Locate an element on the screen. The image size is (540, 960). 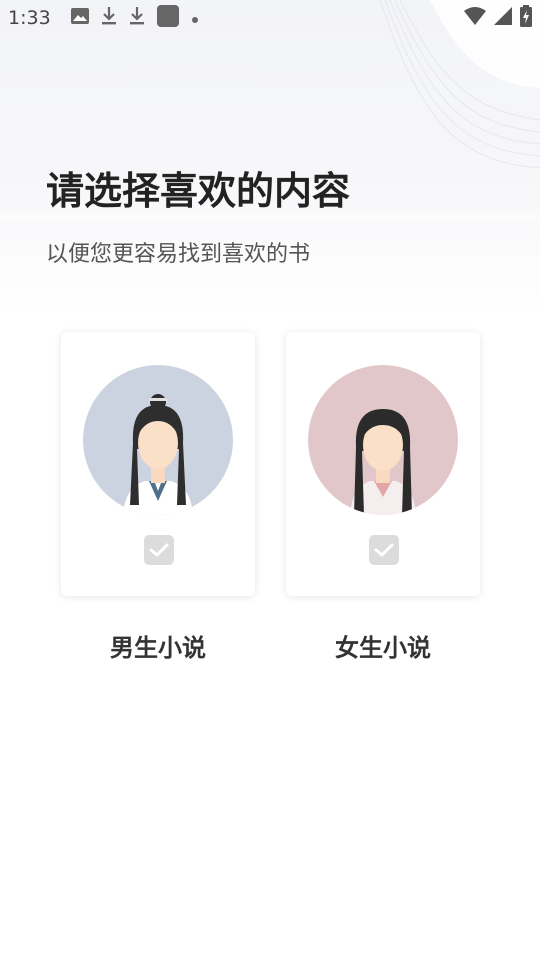
image-icon is located at coordinates (79, 18).